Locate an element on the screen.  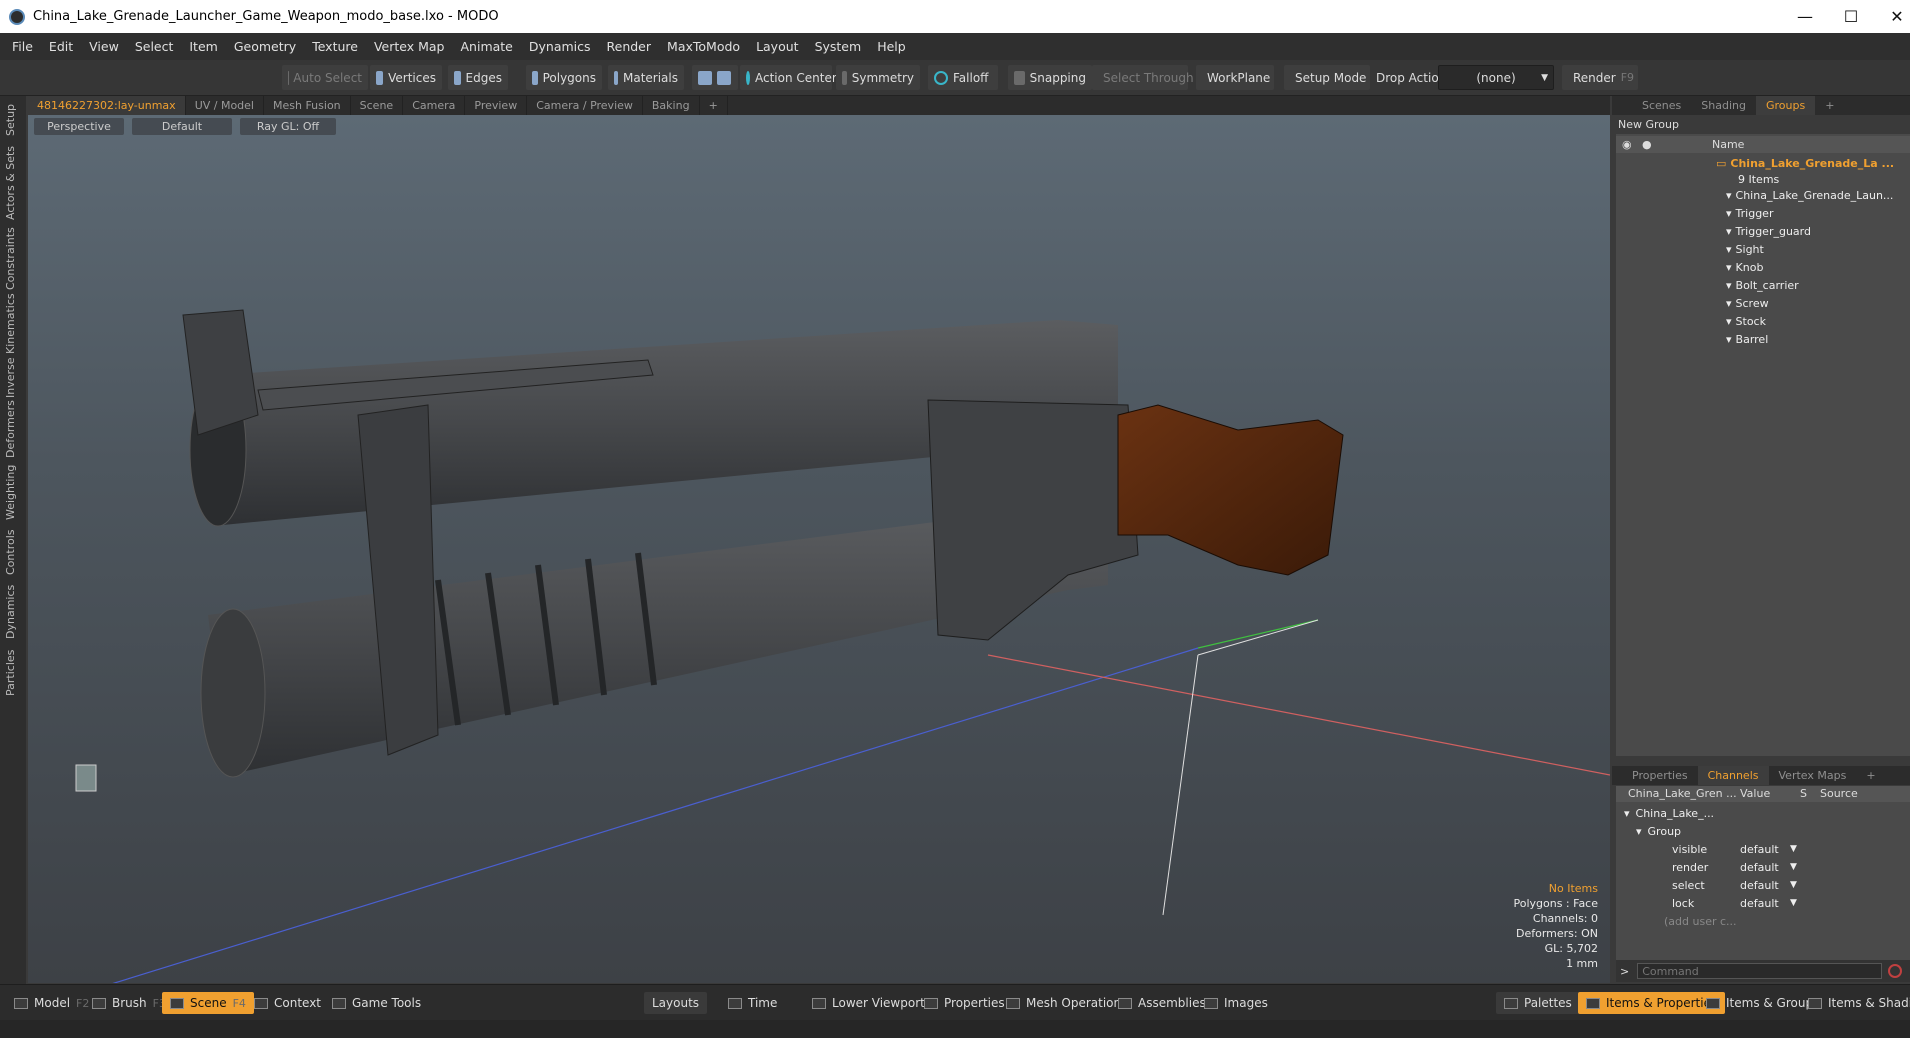
time-button: Time is located at coordinates (752, 1003).